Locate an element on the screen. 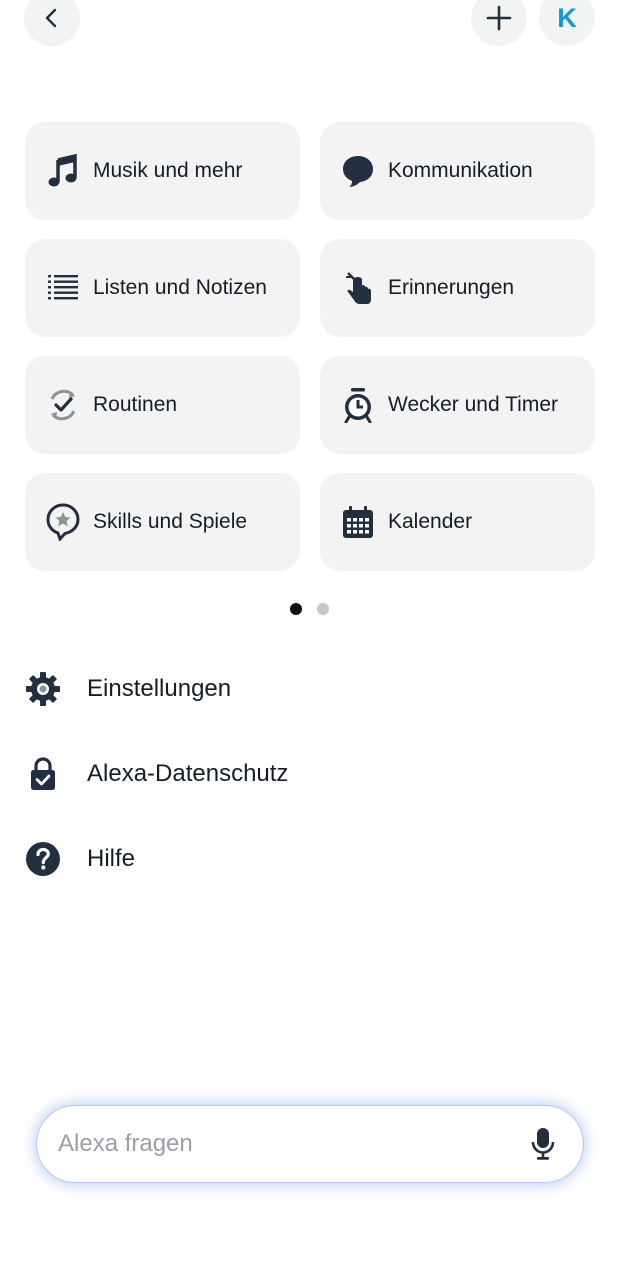 This screenshot has height=1277, width=620. tile-reminders: Erinnerungen is located at coordinates (457, 288).